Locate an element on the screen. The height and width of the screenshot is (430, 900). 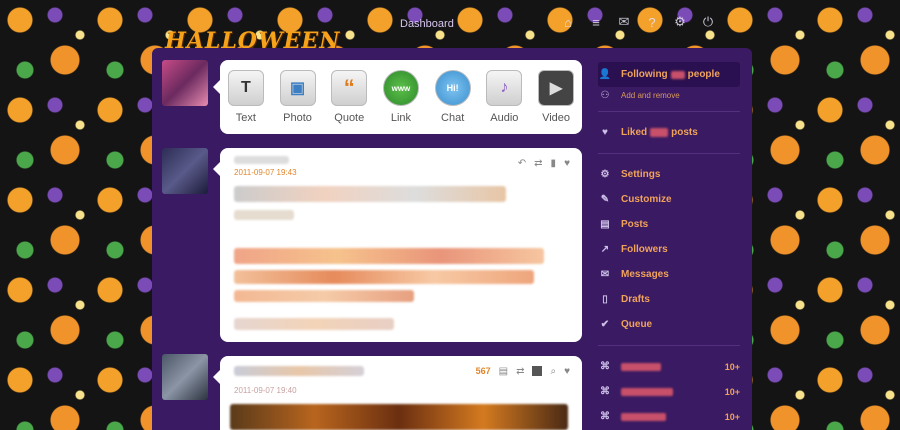
drafts-icon: ▯ is located at coordinates (605, 299).